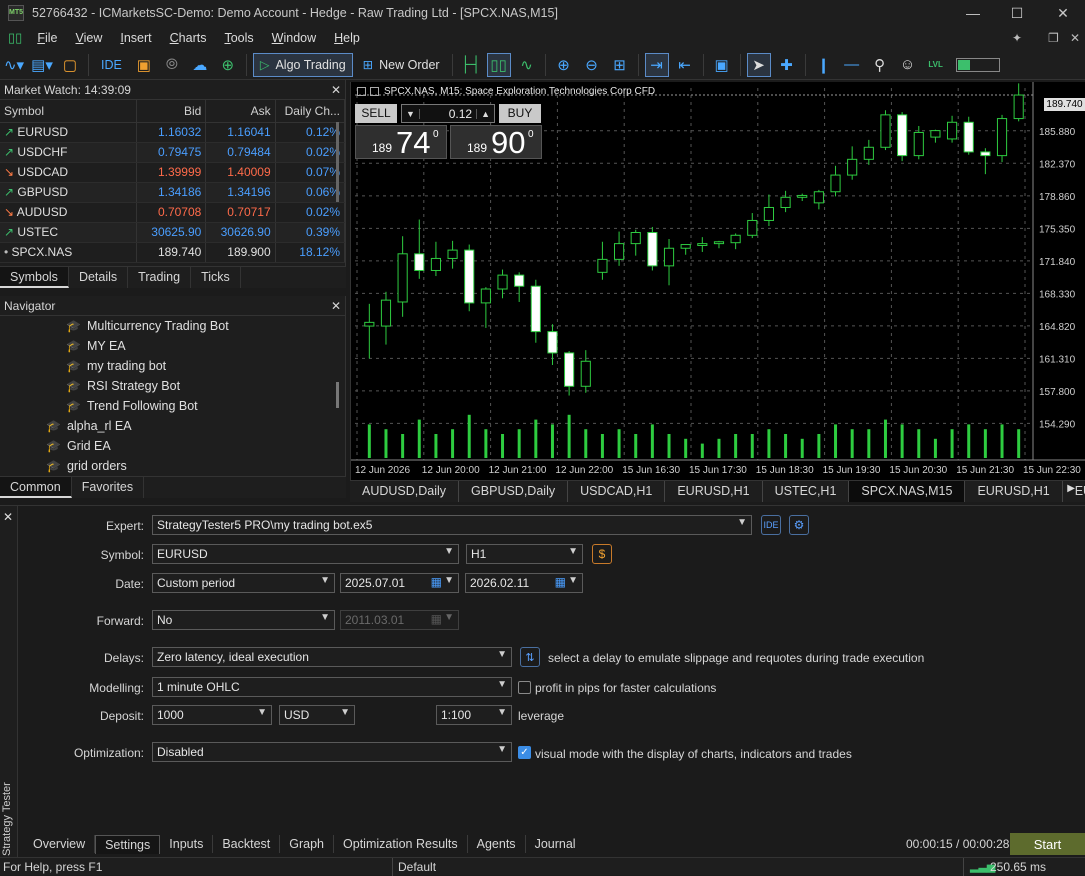  I want to click on volume-up-icon: ▲, so click(485, 113).